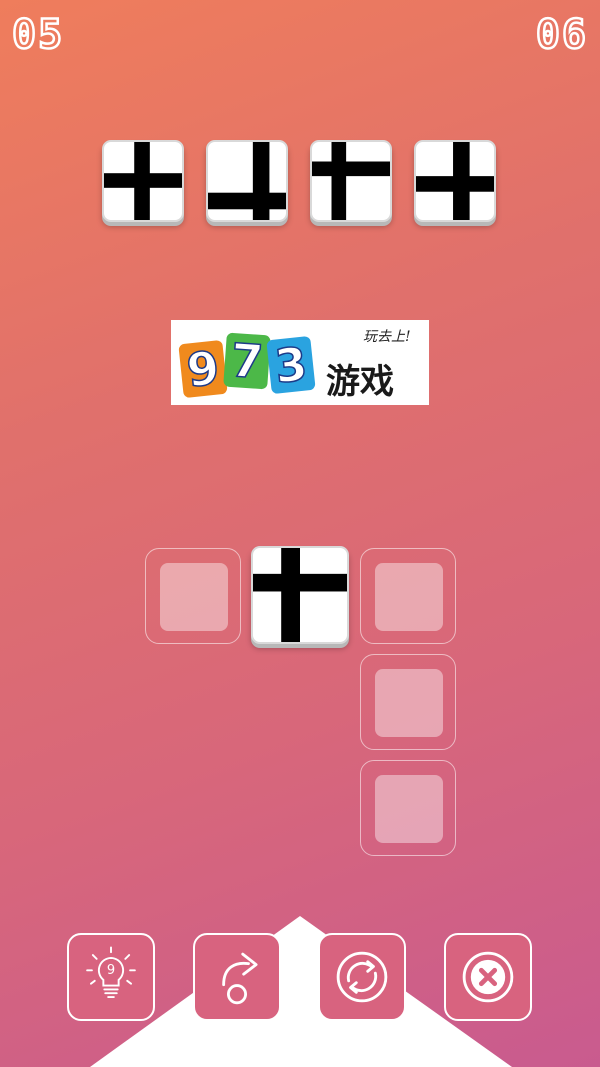 The image size is (600, 1067). Describe the element at coordinates (360, 382) in the screenshot. I see `logo-name: 游戏` at that location.